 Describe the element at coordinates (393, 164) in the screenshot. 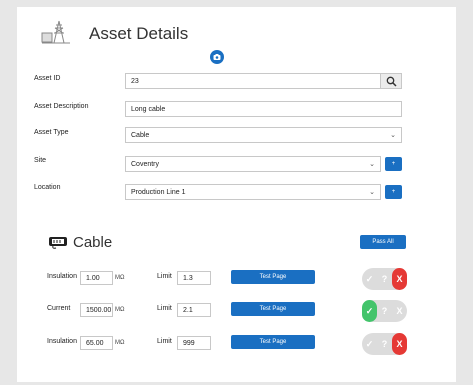

I see `add-site-button: +` at that location.